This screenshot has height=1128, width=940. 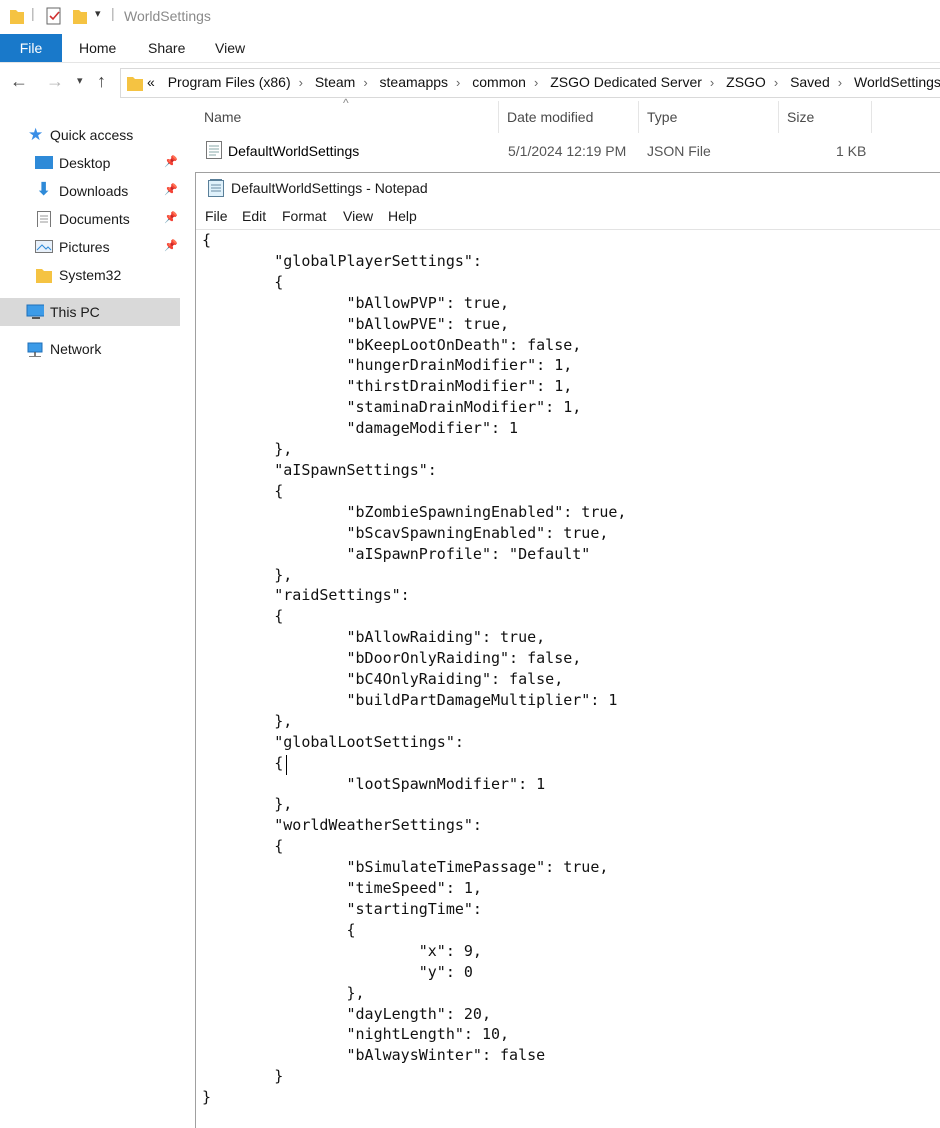 What do you see at coordinates (746, 82) in the screenshot?
I see `breadcrumb-zsgo: ZSGO` at bounding box center [746, 82].